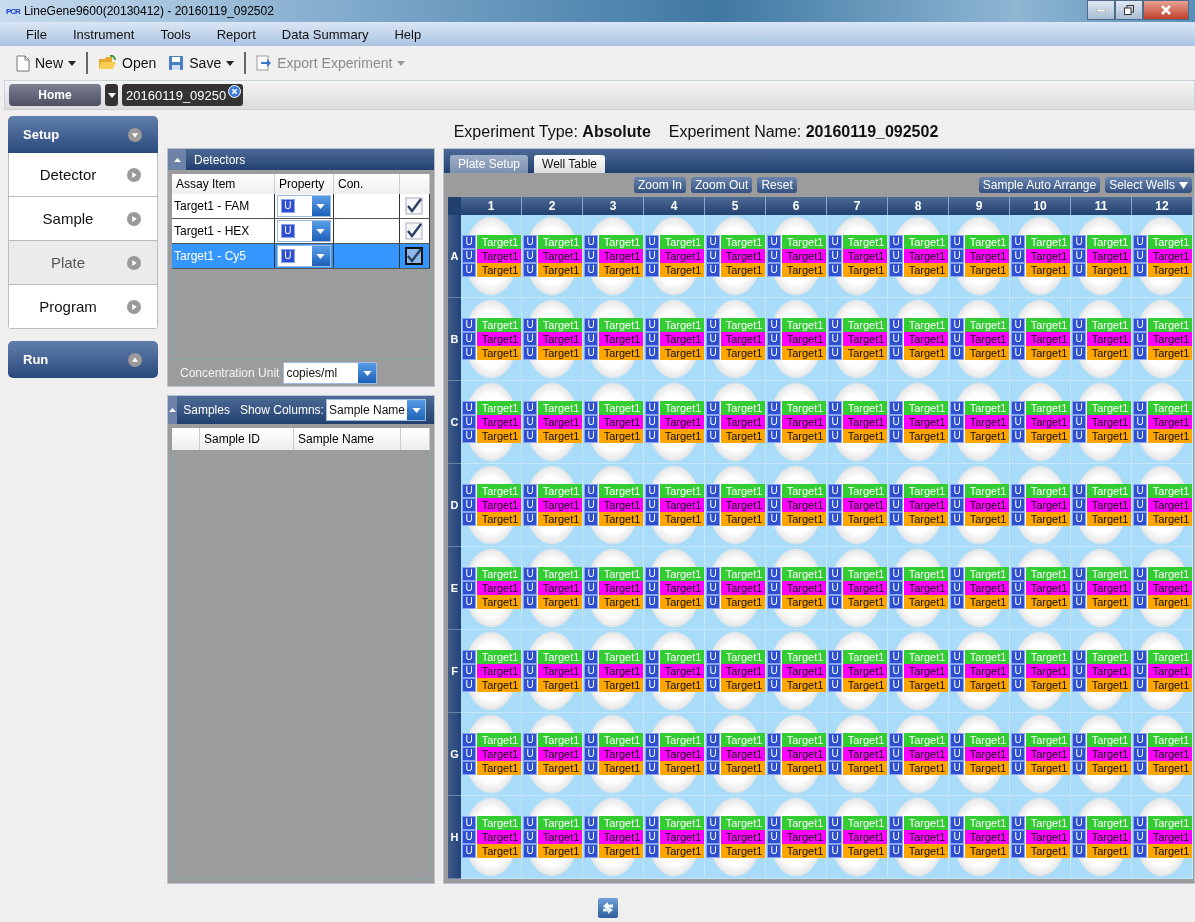 The width and height of the screenshot is (1195, 922). Describe the element at coordinates (304, 231) in the screenshot. I see `property-dropdown: U` at that location.